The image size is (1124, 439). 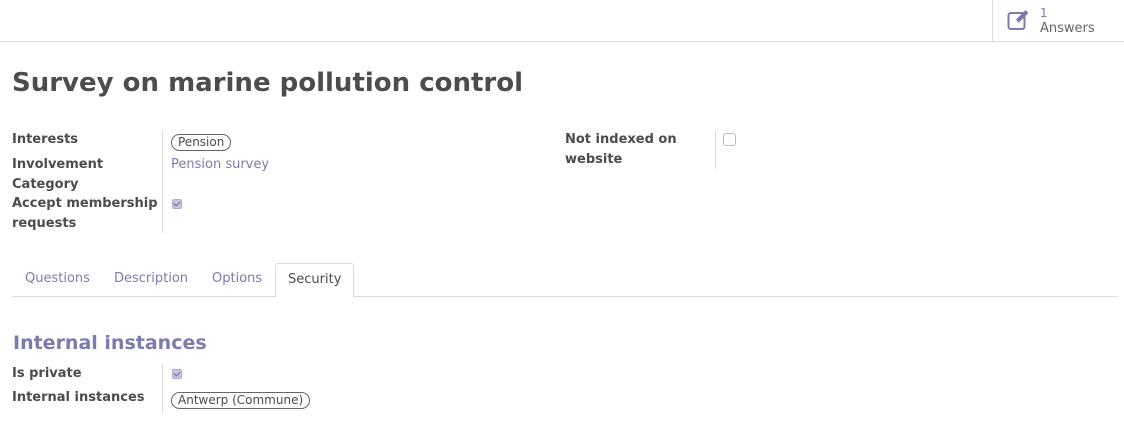 What do you see at coordinates (57, 280) in the screenshot?
I see `tab-questions: Questions` at bounding box center [57, 280].